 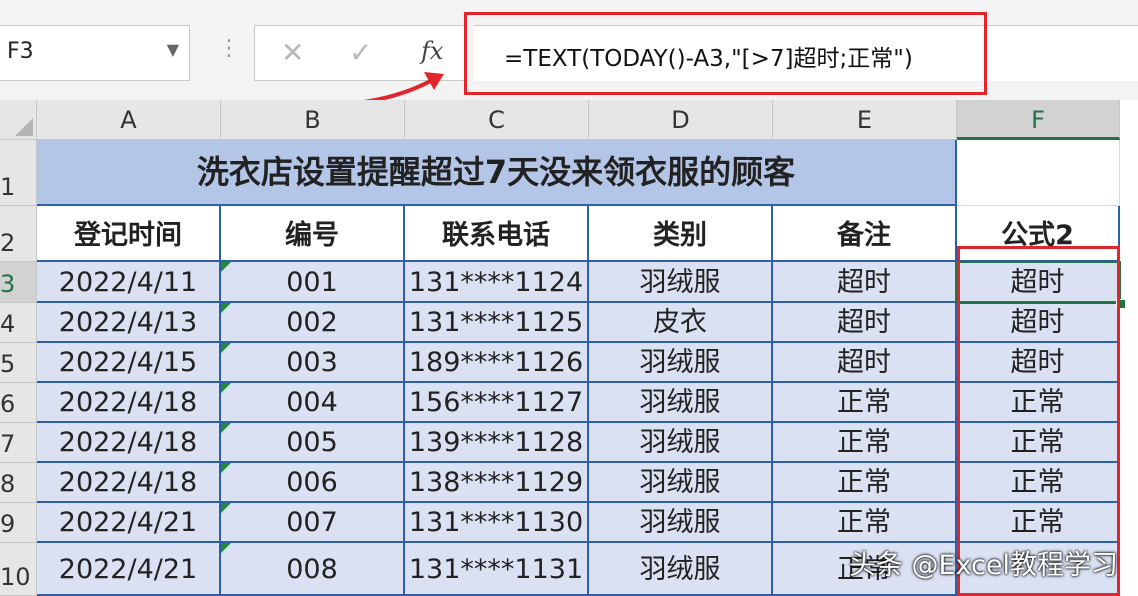 I want to click on name-box: F3 ▼, so click(x=95, y=53).